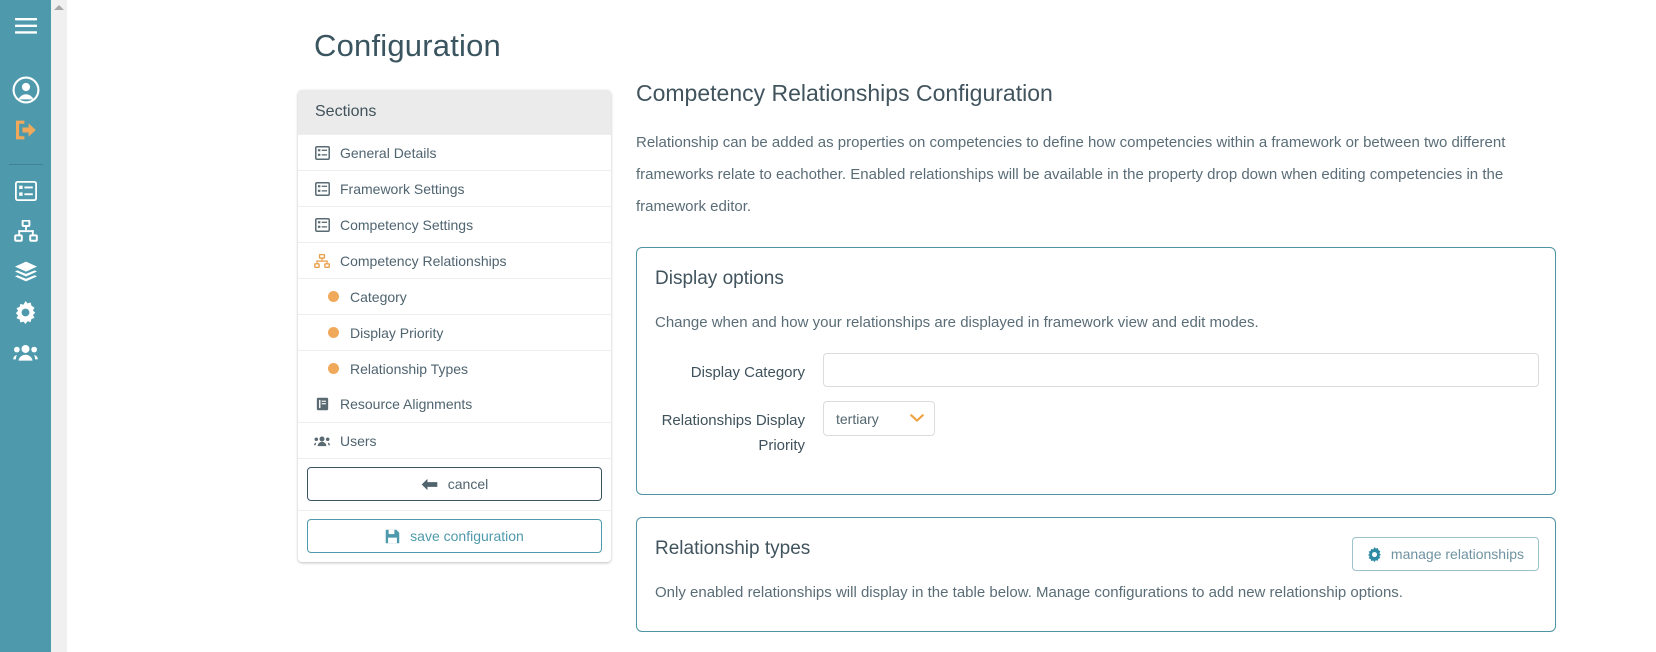  Describe the element at coordinates (423, 260) in the screenshot. I see `sidebar-item-label: Competency Relationships` at that location.